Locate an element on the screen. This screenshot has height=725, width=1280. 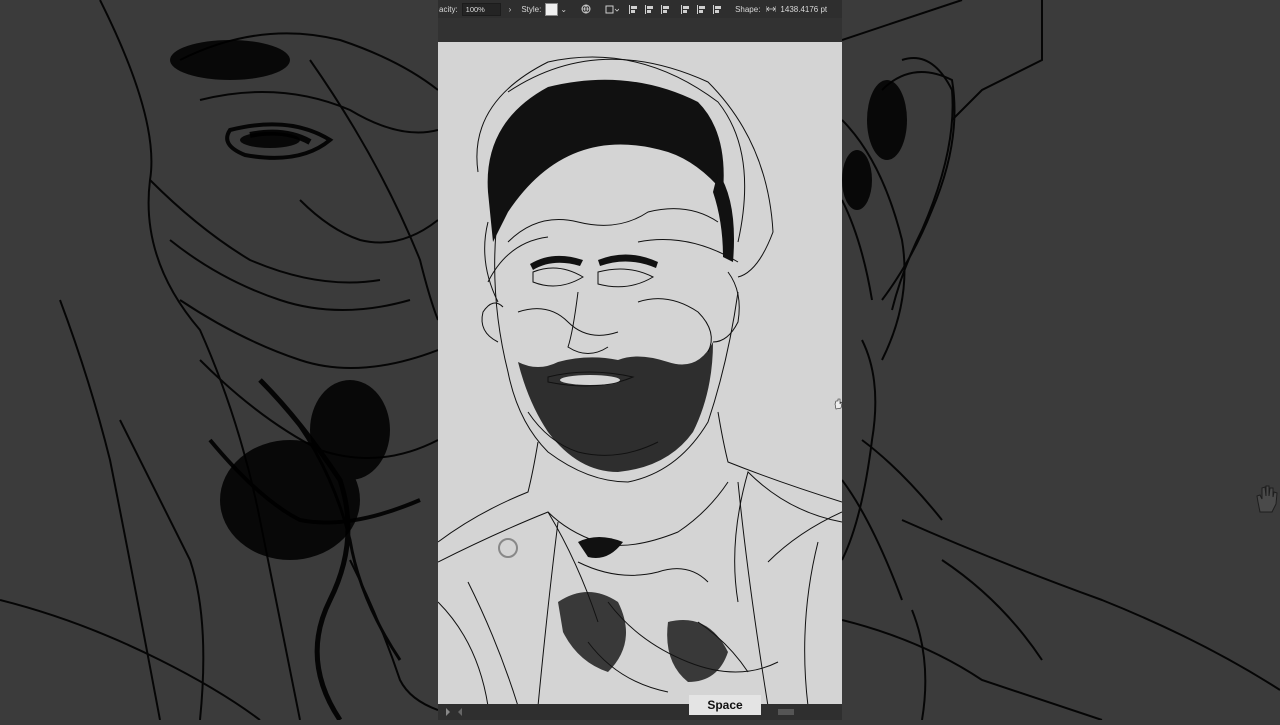
align-center-icon is located at coordinates (650, 9).